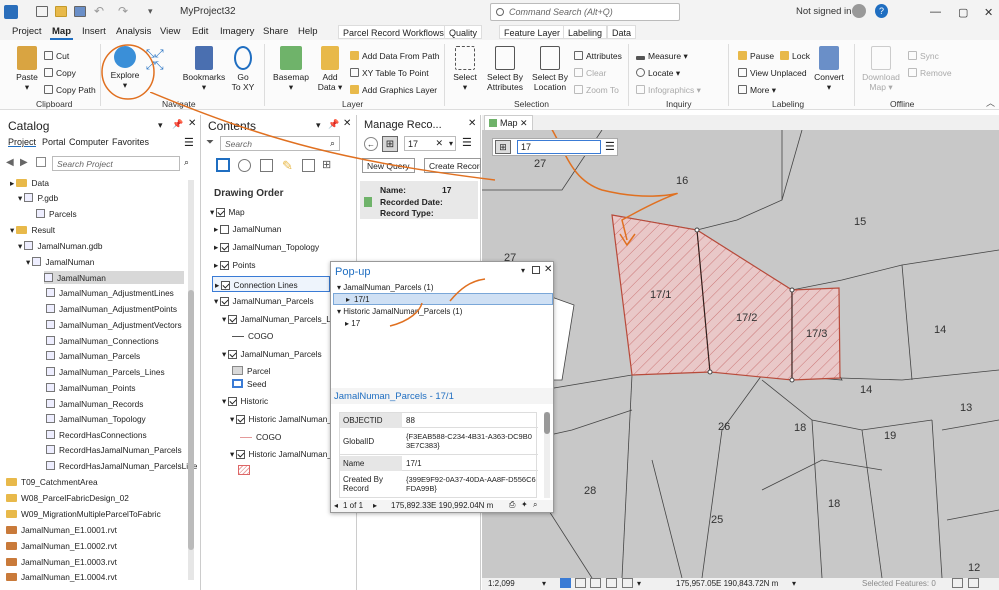  What do you see at coordinates (237, 32) in the screenshot?
I see `tab-imagery: Imagery` at bounding box center [237, 32].